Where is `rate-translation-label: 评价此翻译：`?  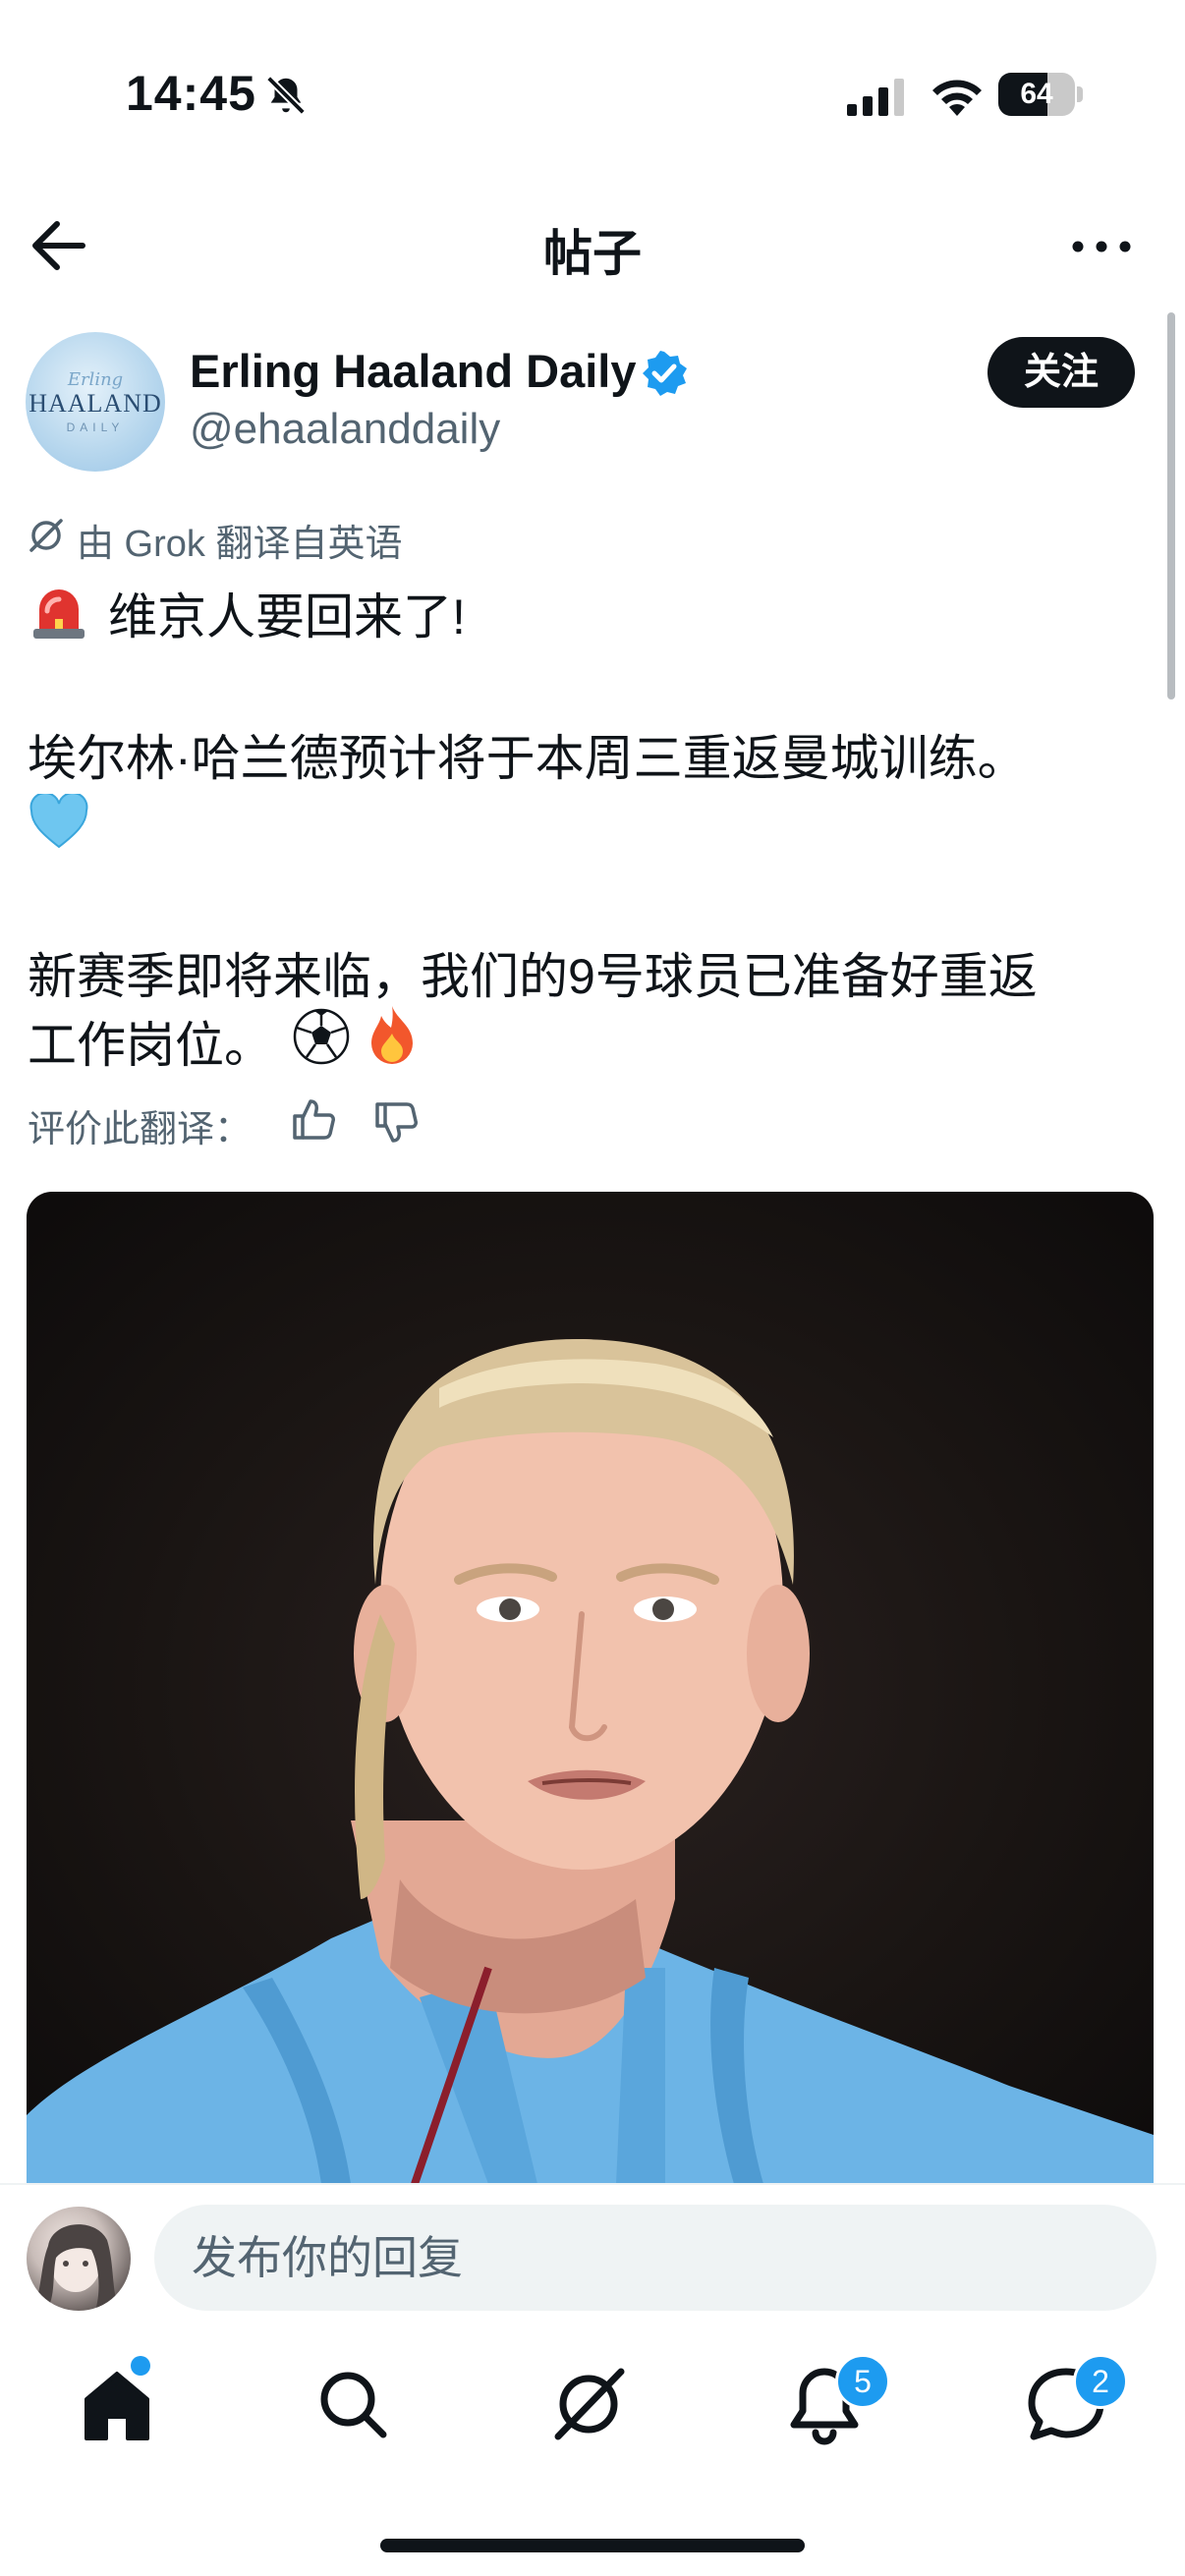 rate-translation-label: 评价此翻译： is located at coordinates (140, 1129).